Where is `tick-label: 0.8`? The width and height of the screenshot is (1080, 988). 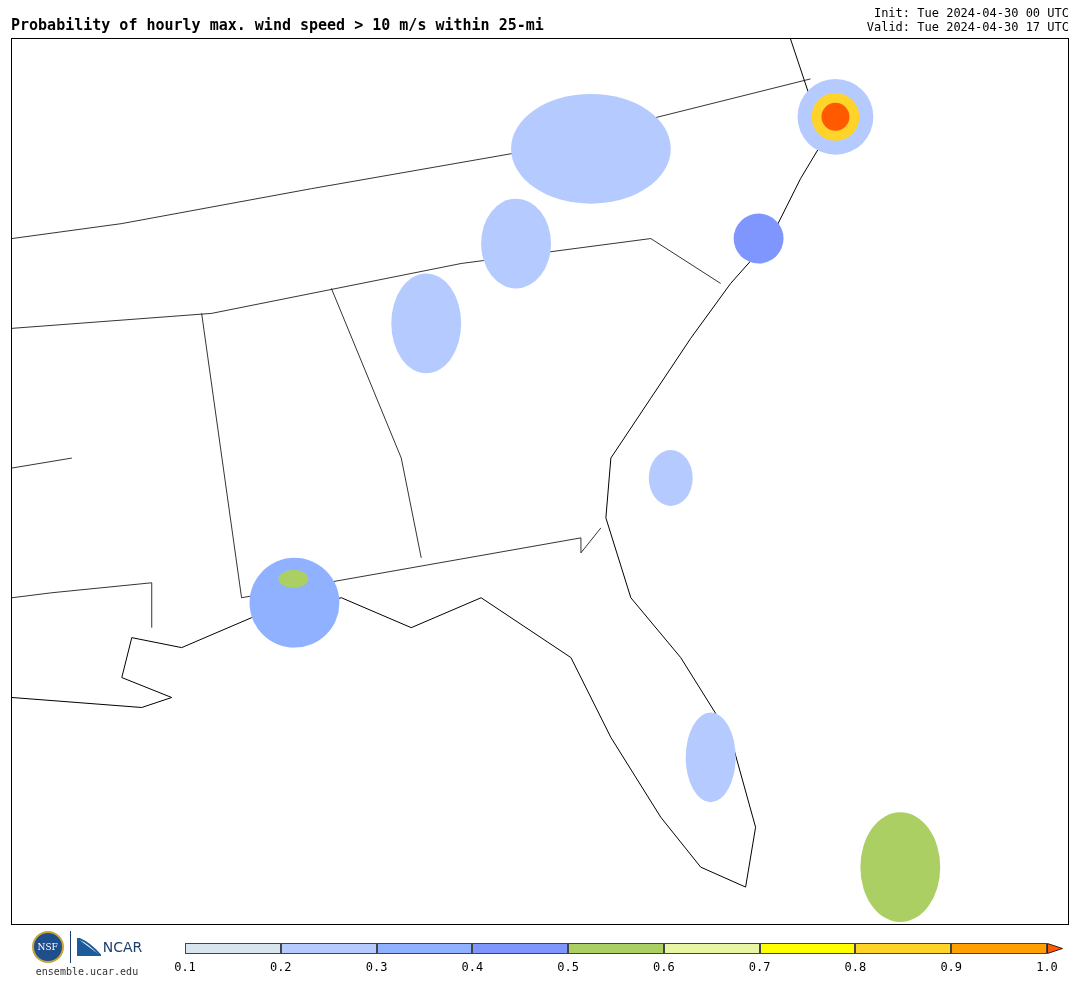
tick-label: 0.8 is located at coordinates (855, 967).